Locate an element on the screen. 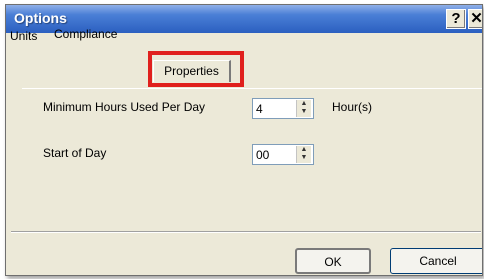 This screenshot has width=484, height=279. tab-panel-border is located at coordinates (252, 88).